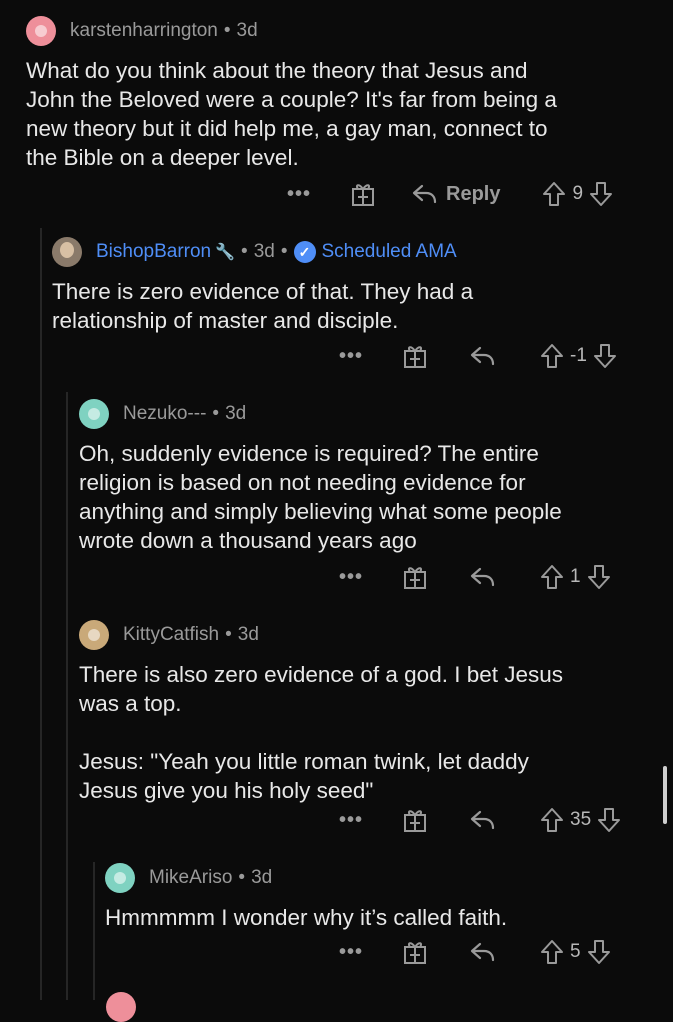 The height and width of the screenshot is (1022, 673). What do you see at coordinates (578, 193) in the screenshot?
I see `vote-score: 9` at bounding box center [578, 193].